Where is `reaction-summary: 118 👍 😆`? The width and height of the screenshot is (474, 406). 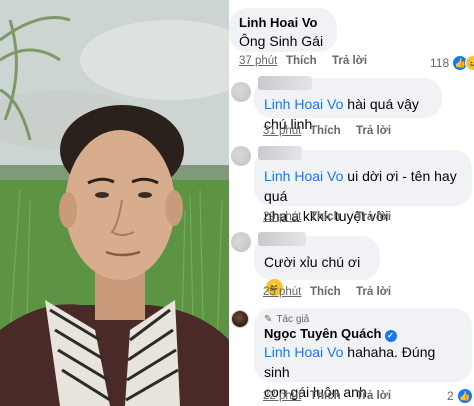
reaction-summary: 118 👍 😆 is located at coordinates (452, 63).